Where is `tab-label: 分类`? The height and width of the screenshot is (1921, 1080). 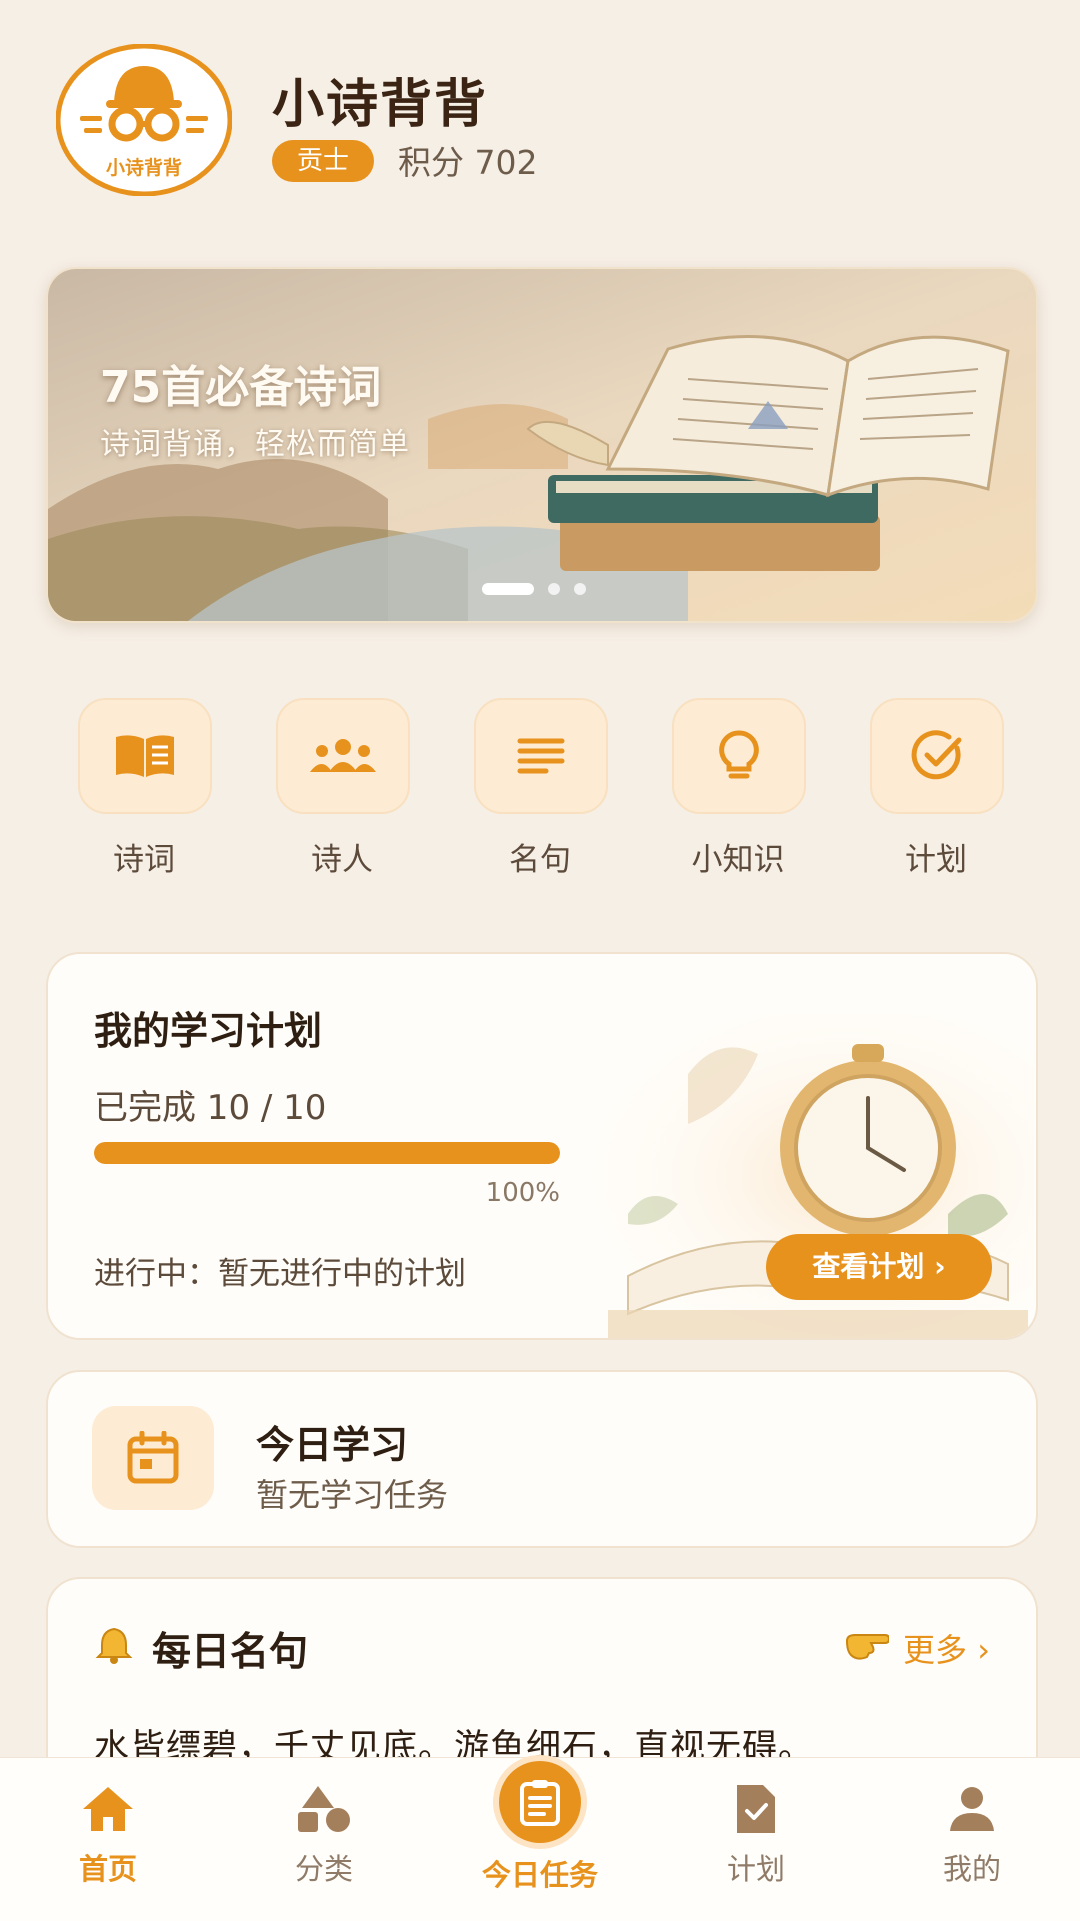 tab-label: 分类 is located at coordinates (323, 1869).